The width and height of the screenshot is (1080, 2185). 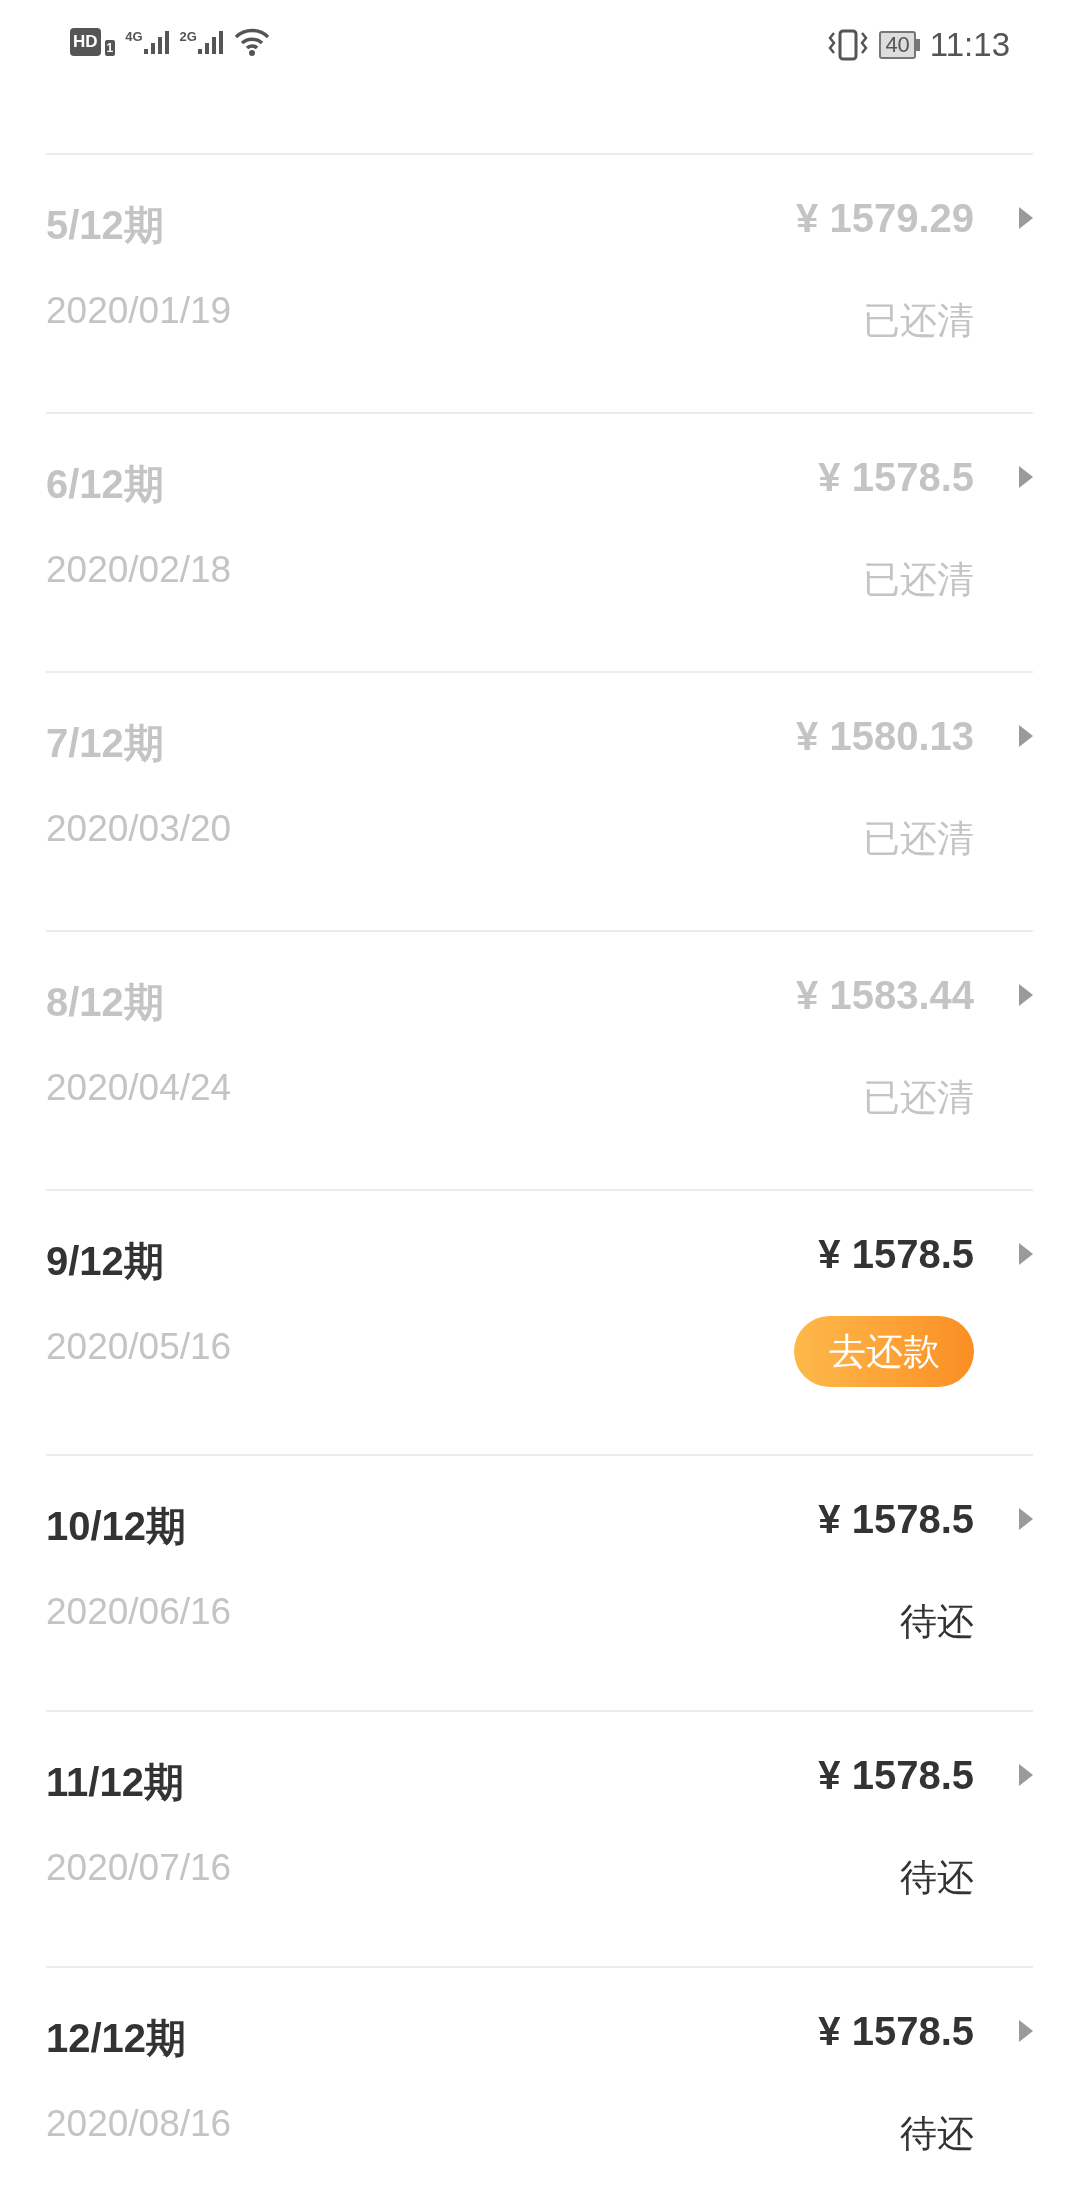 What do you see at coordinates (139, 1868) in the screenshot?
I see `due-date: 2020/07/16` at bounding box center [139, 1868].